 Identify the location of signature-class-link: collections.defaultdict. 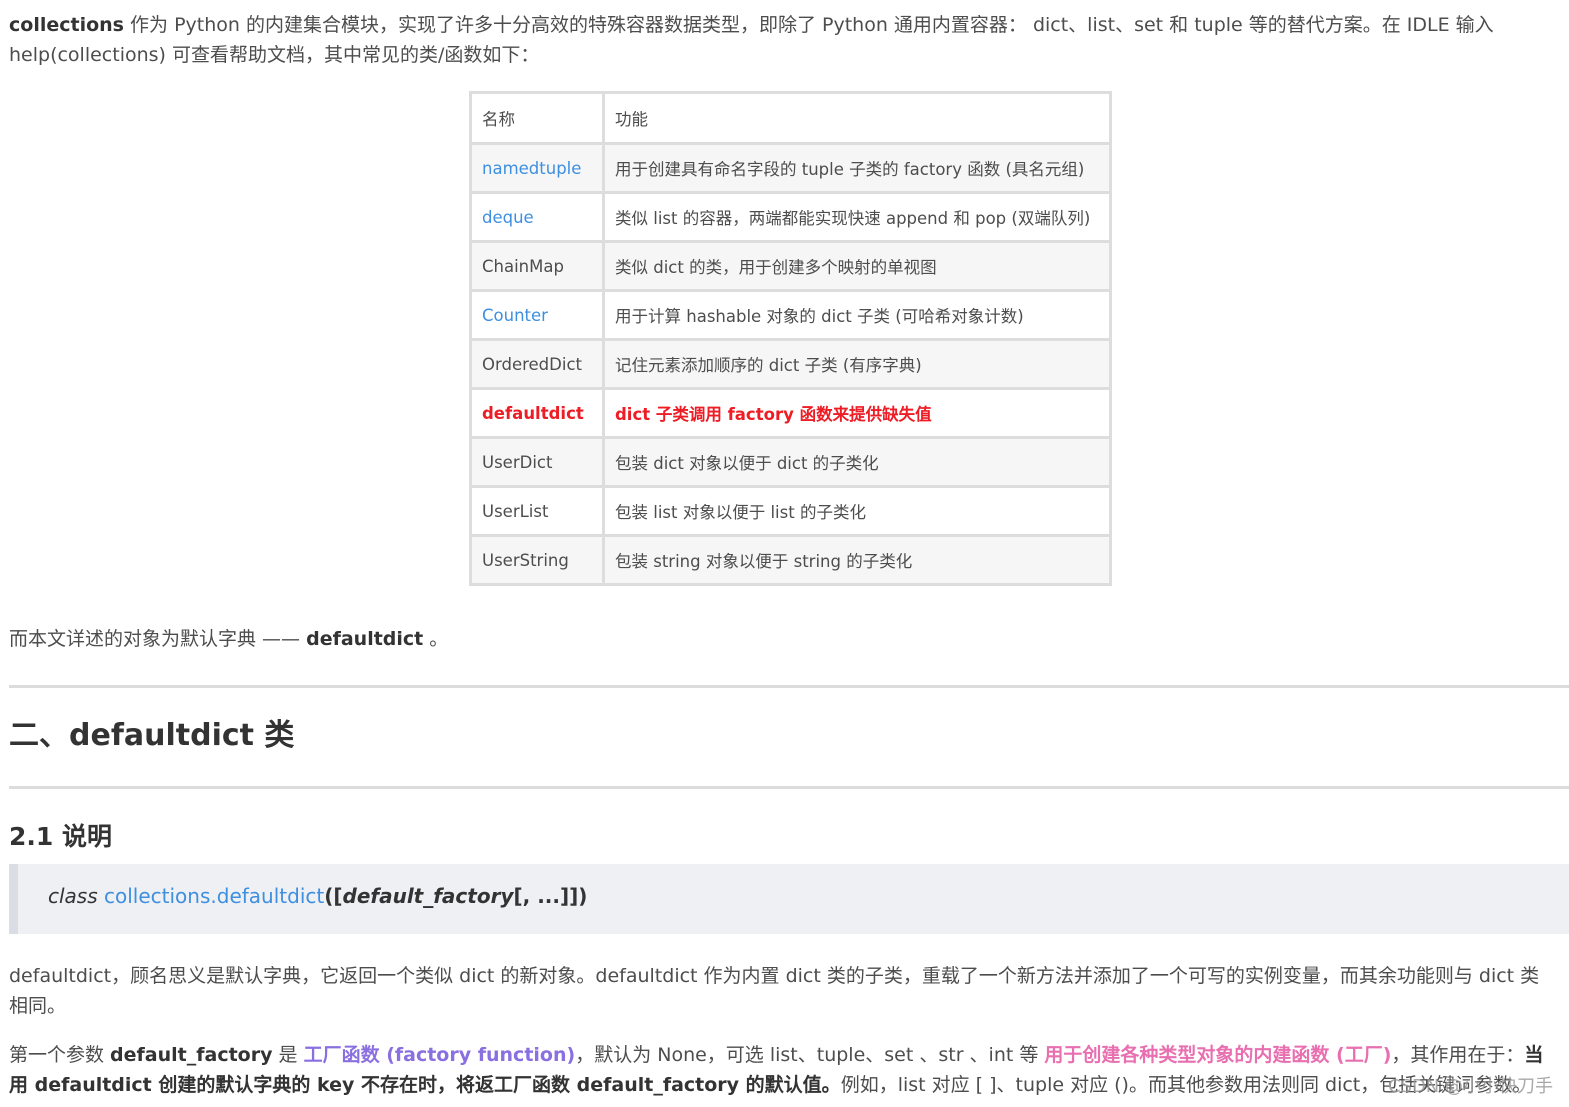
(214, 896).